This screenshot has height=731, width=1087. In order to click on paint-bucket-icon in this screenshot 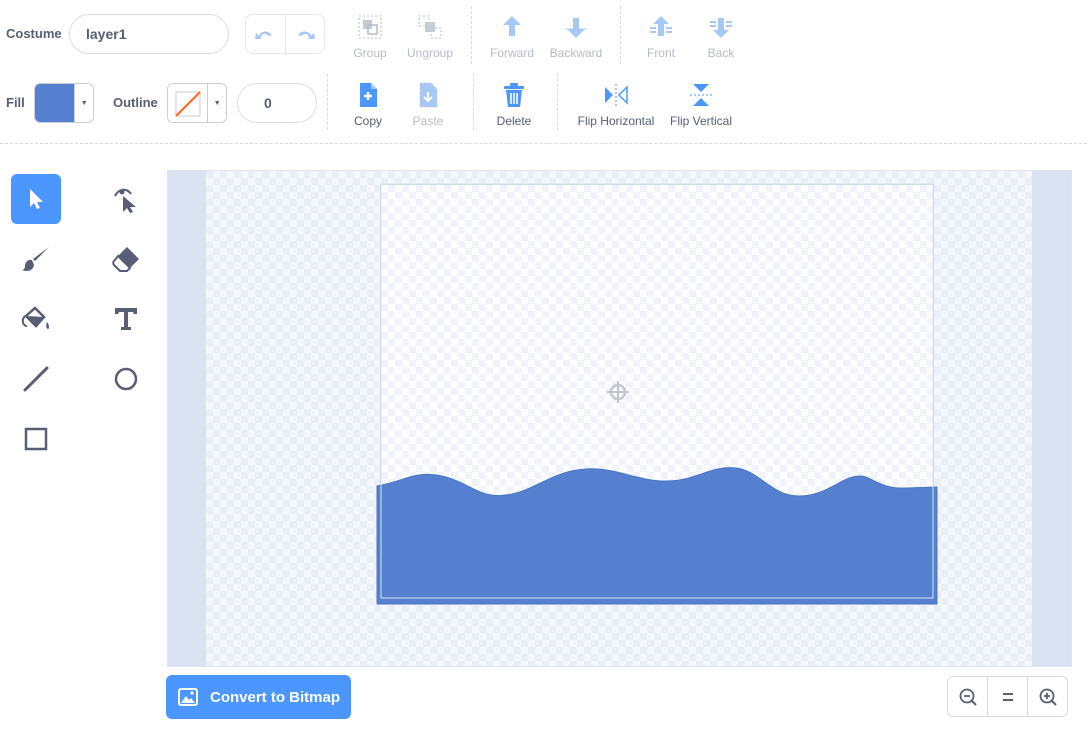, I will do `click(35, 317)`.